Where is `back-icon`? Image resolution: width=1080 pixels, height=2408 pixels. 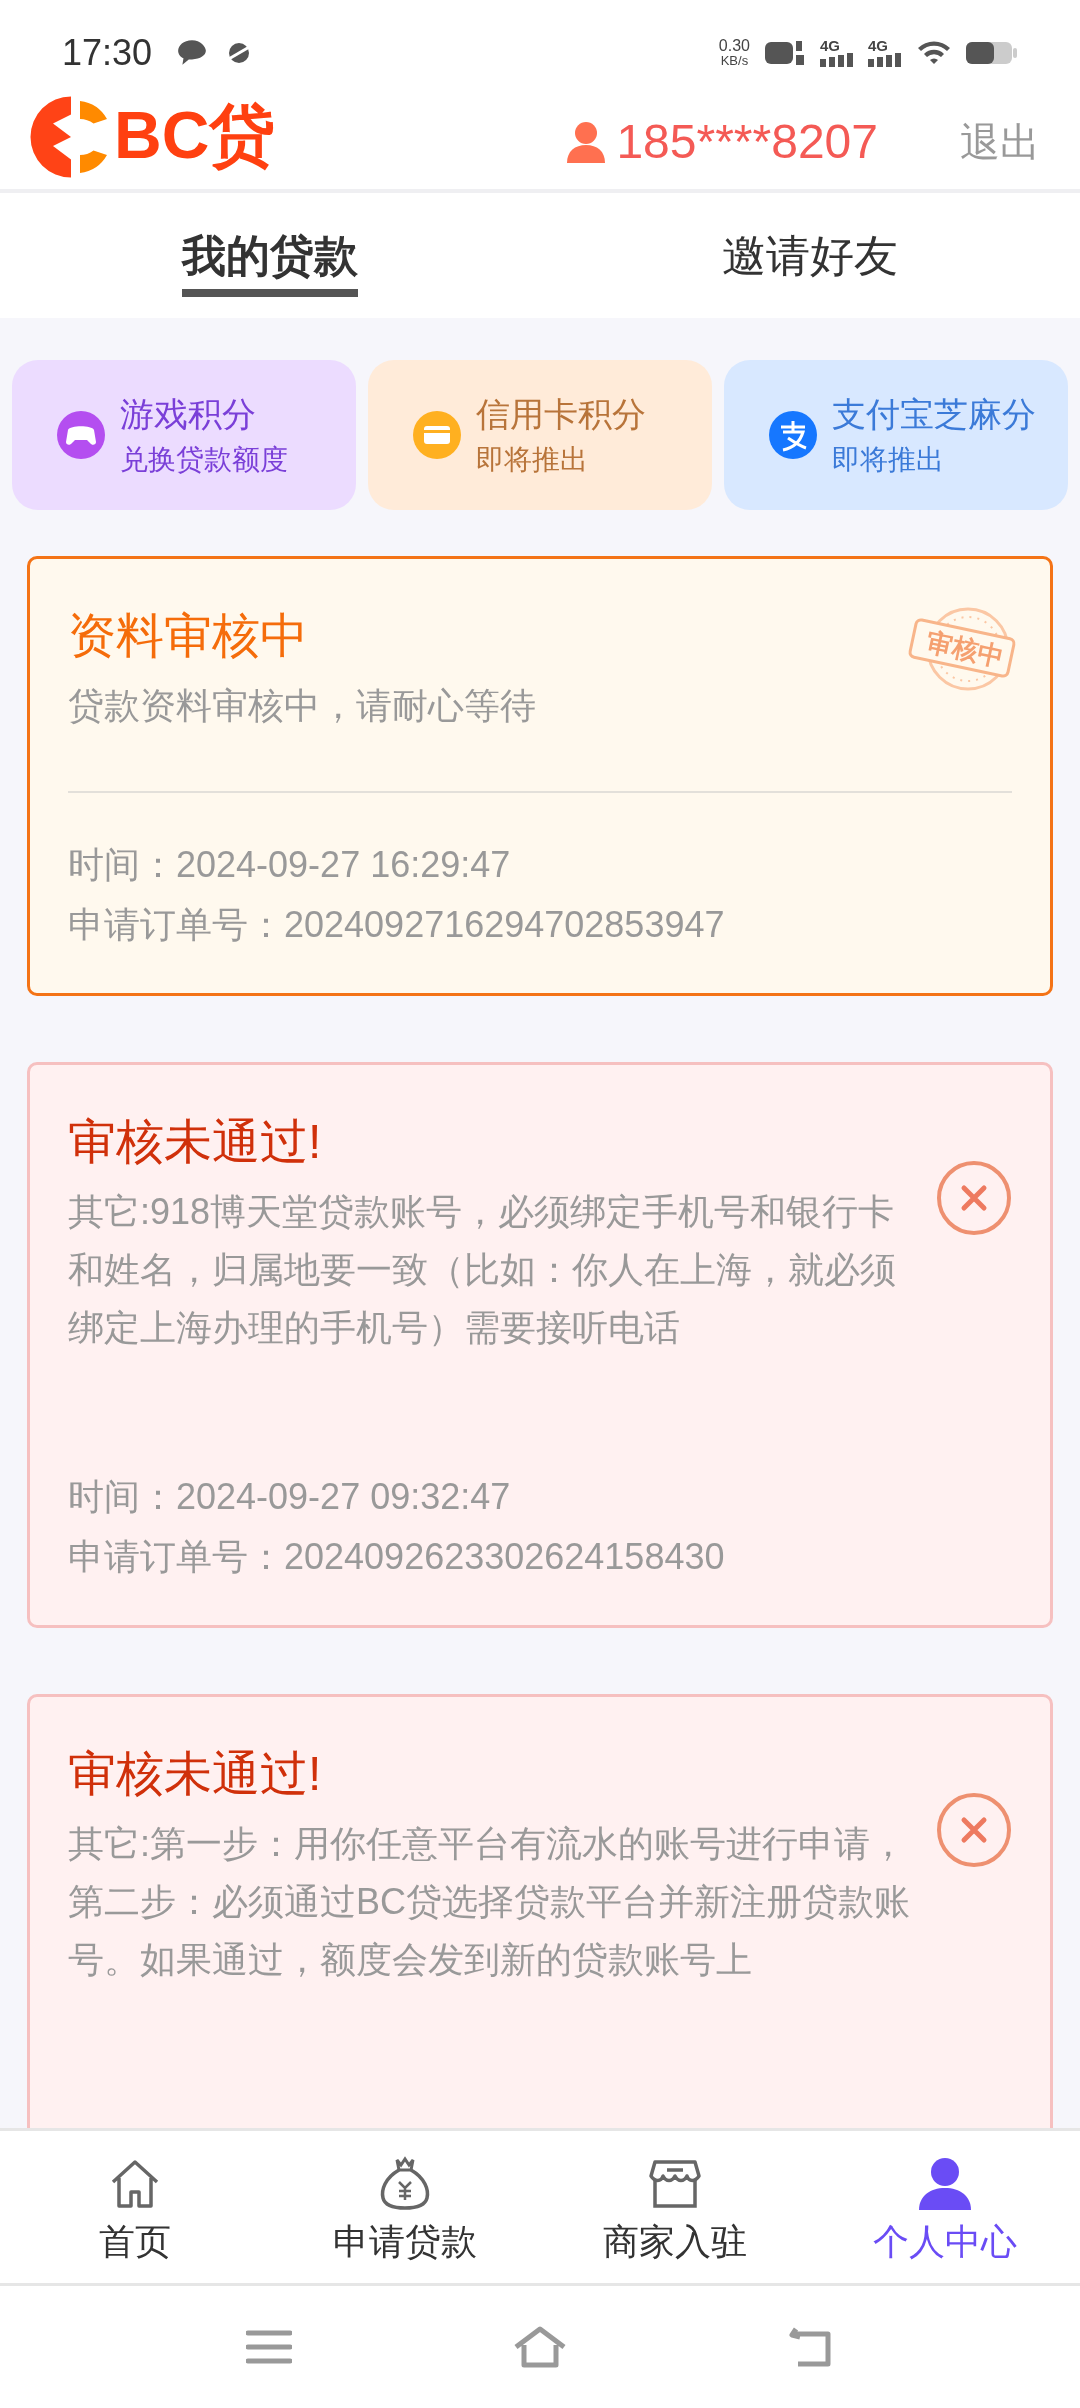 back-icon is located at coordinates (811, 2347).